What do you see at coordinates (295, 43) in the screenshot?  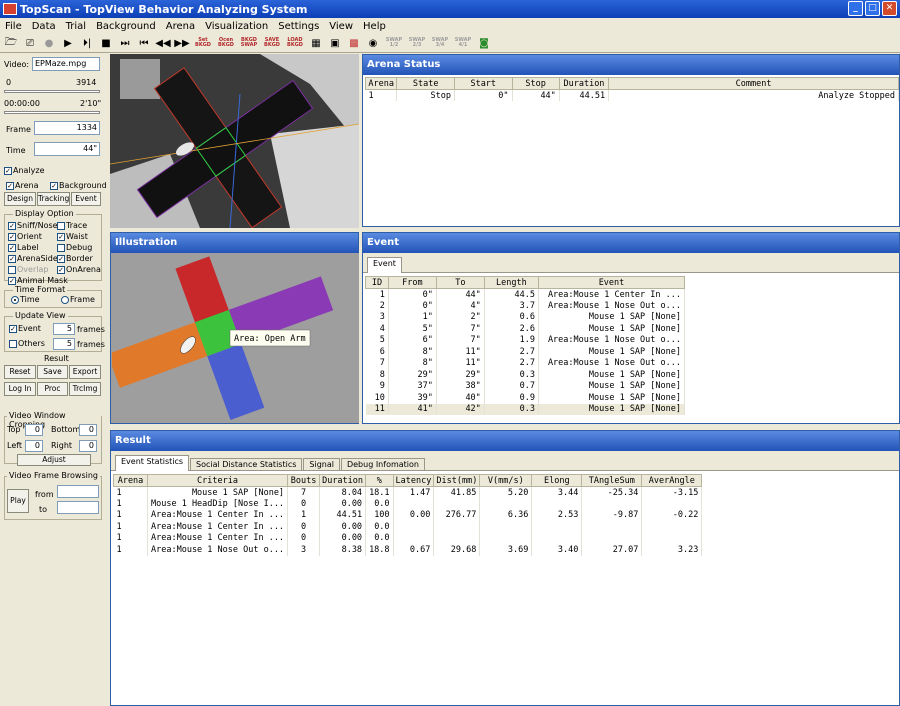 I see `toolbar-load-bkgd-button: LOAD BKGD` at bounding box center [295, 43].